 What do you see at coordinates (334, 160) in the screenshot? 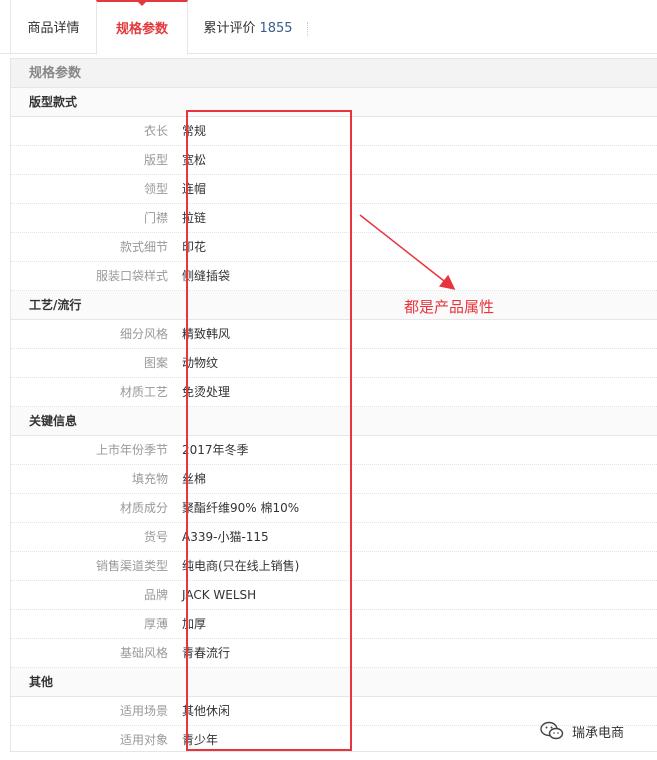
I see `spec-row: 版型 宽松` at bounding box center [334, 160].